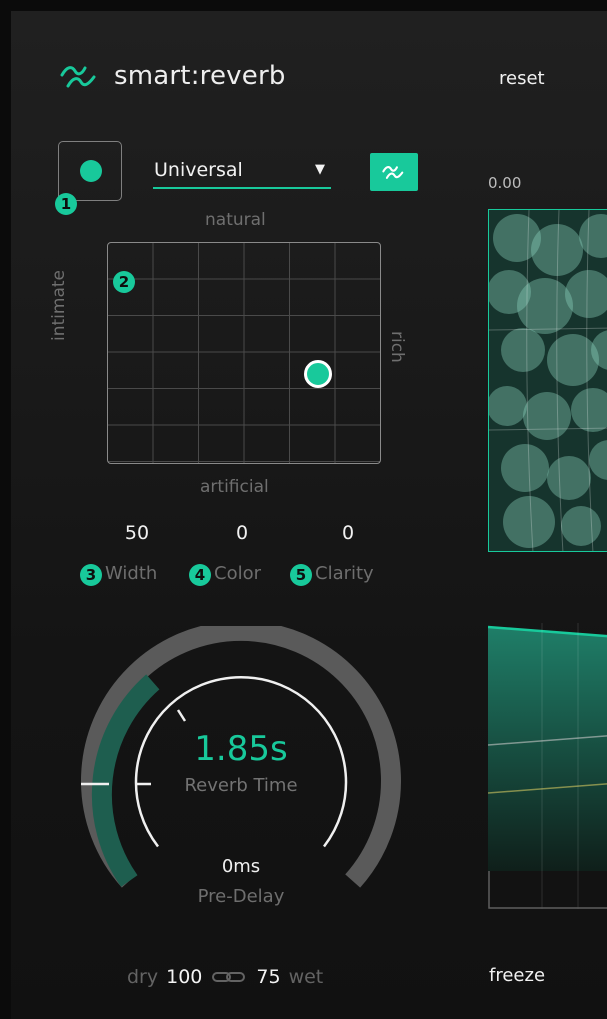  I want to click on badge-3: 3, so click(91, 575).